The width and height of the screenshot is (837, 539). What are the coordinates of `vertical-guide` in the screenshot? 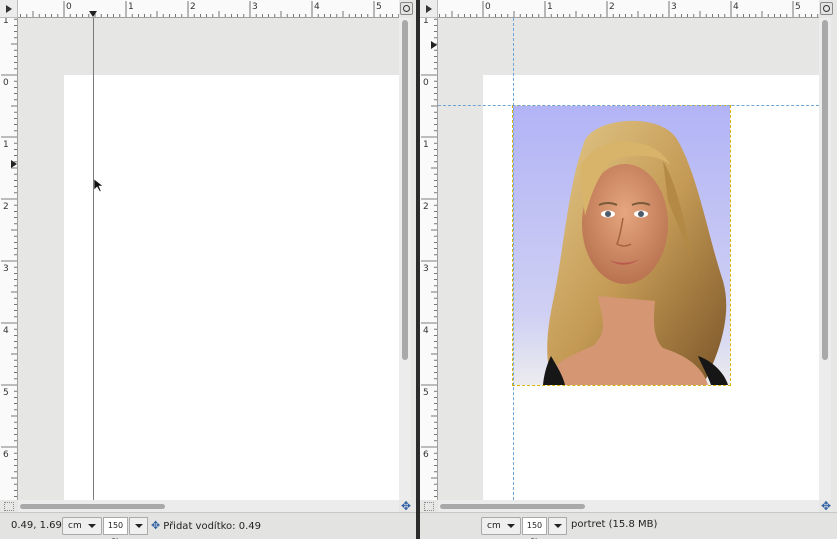 It's located at (513, 259).